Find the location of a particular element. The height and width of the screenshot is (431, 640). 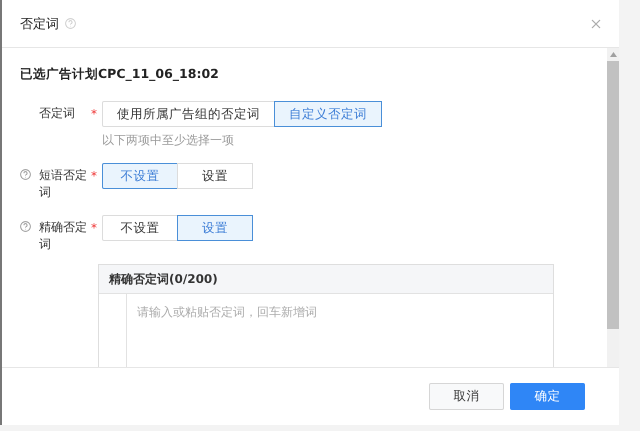

field-label: 精确否定词 is located at coordinates (63, 236).